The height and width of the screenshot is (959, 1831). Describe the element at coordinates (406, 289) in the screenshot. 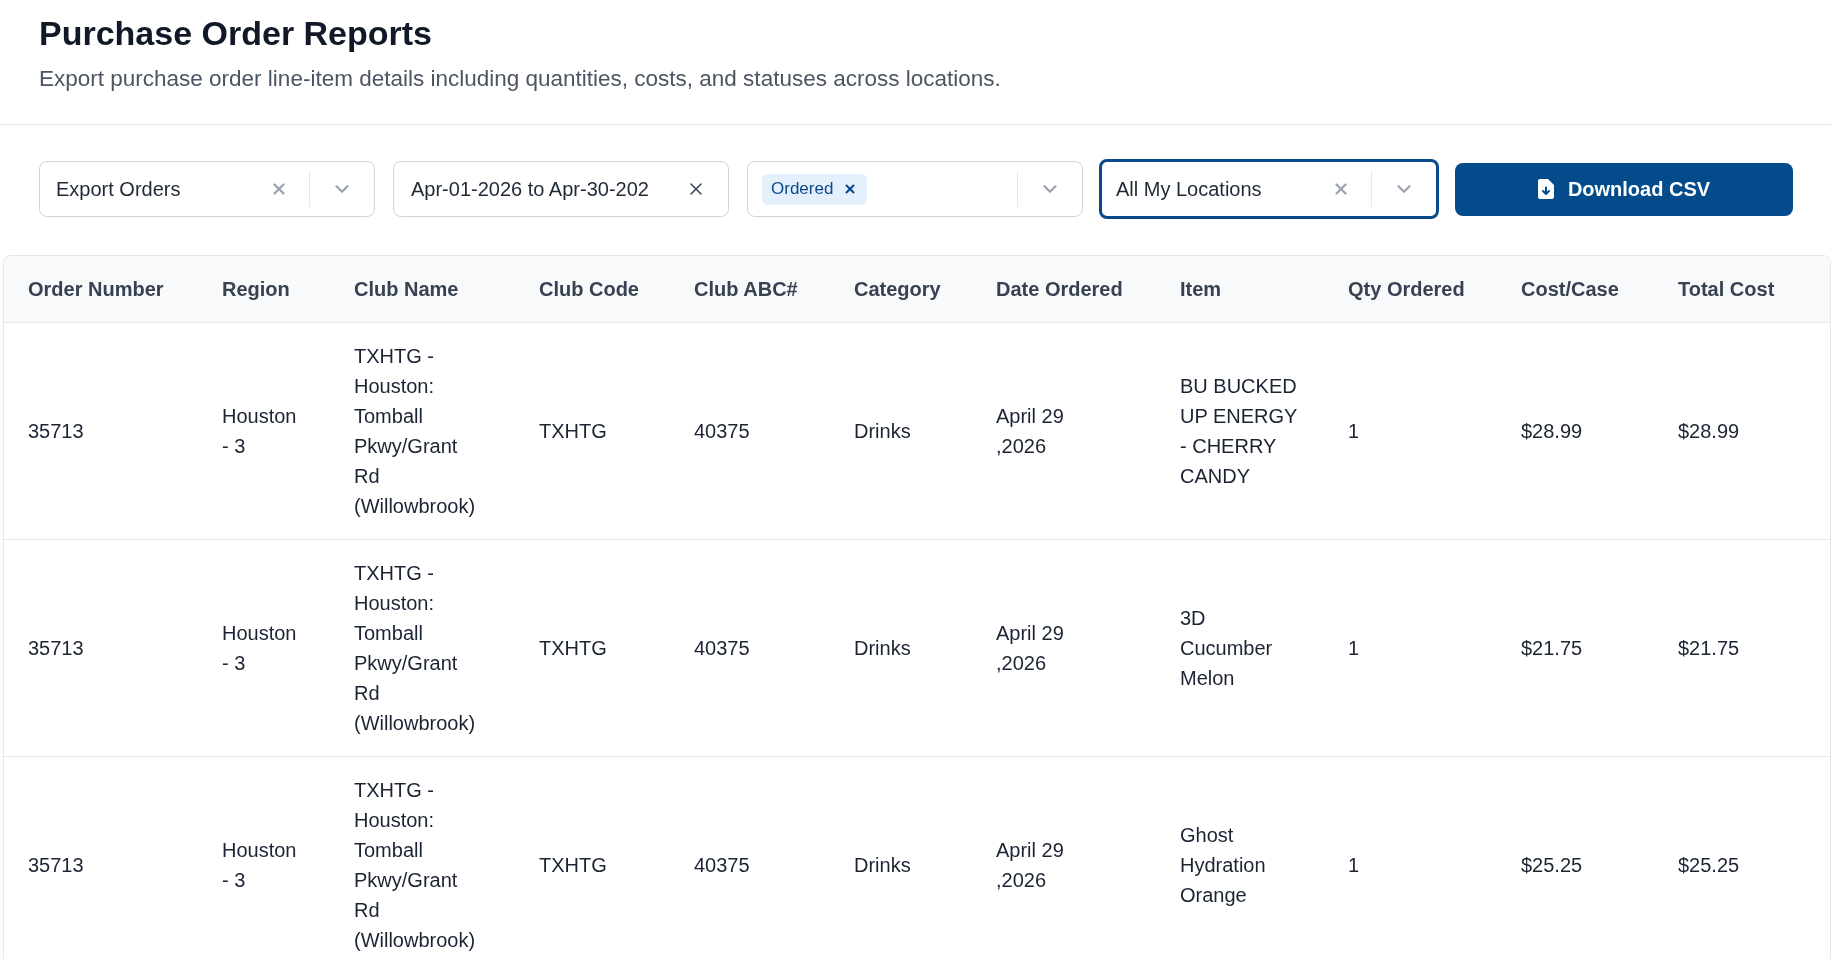

I see `column-header: Club Name` at that location.